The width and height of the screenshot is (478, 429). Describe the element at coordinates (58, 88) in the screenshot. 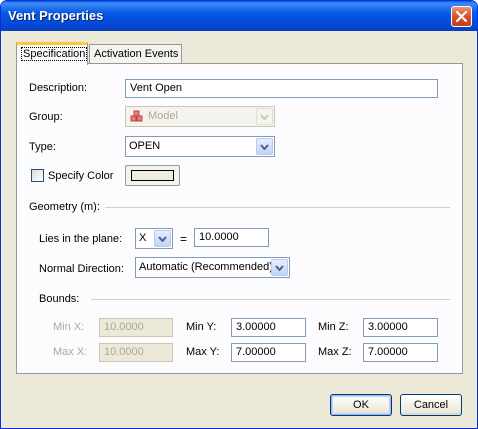

I see `description-label: Description:` at that location.